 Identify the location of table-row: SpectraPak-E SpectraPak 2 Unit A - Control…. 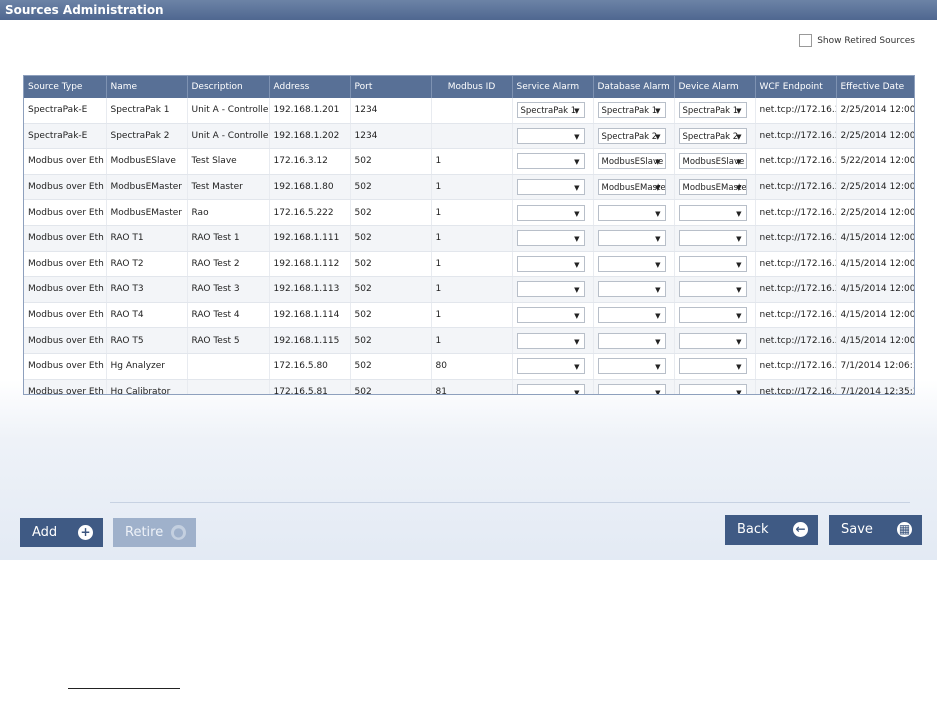
(469, 136).